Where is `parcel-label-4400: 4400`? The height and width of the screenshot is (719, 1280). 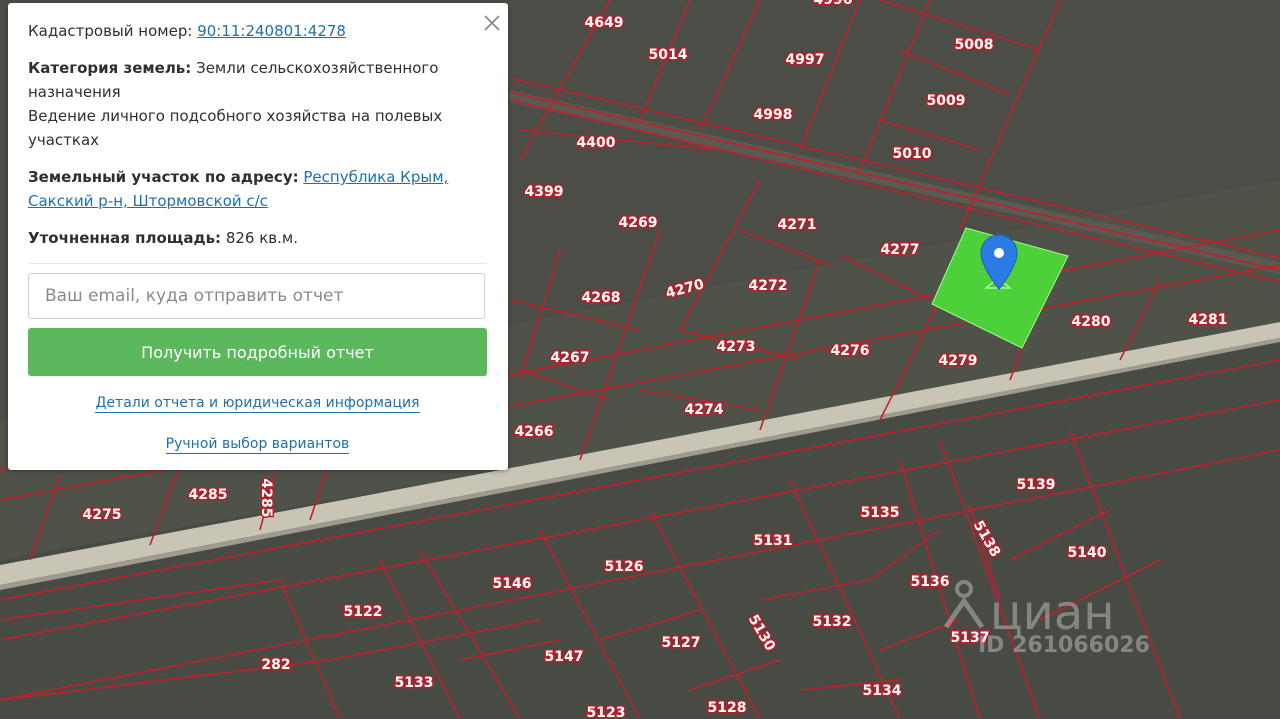
parcel-label-4400: 4400 is located at coordinates (596, 143).